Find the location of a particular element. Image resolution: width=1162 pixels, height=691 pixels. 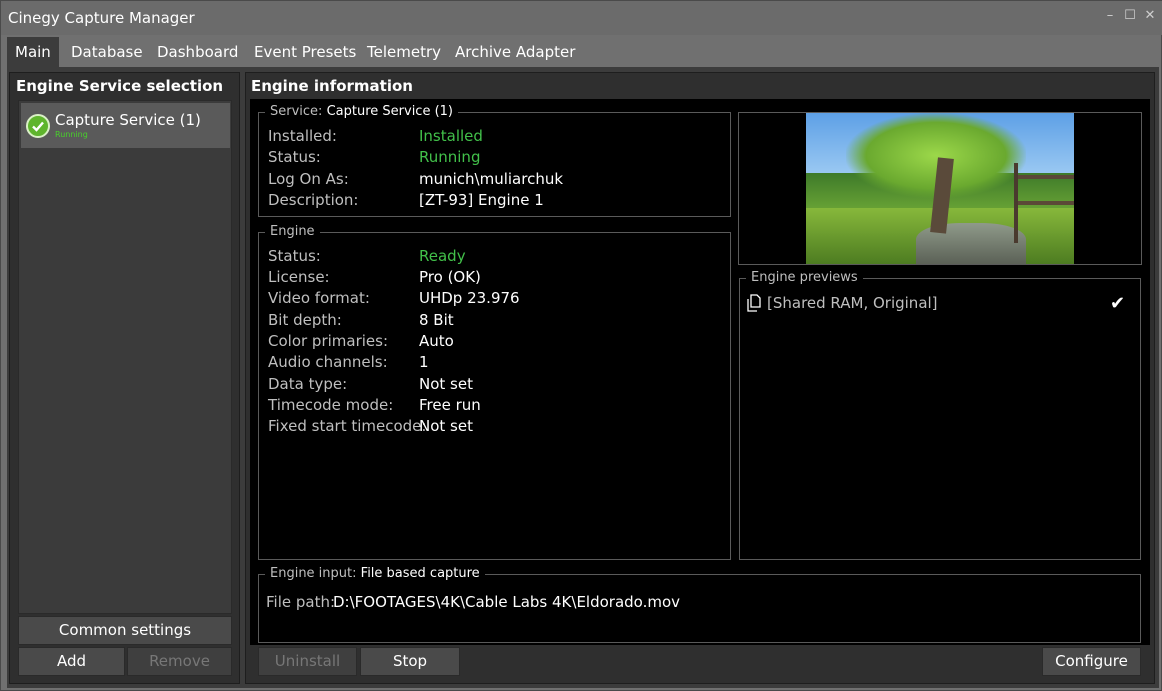

maximize-icon: ☐ is located at coordinates (1130, 15).